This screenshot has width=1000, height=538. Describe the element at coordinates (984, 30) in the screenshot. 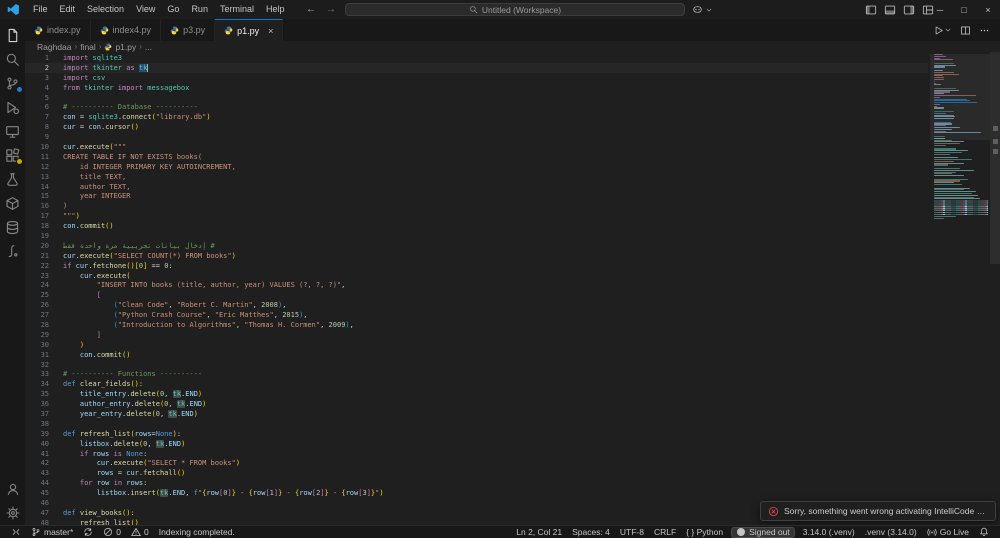

I see `more-actions-icon` at that location.